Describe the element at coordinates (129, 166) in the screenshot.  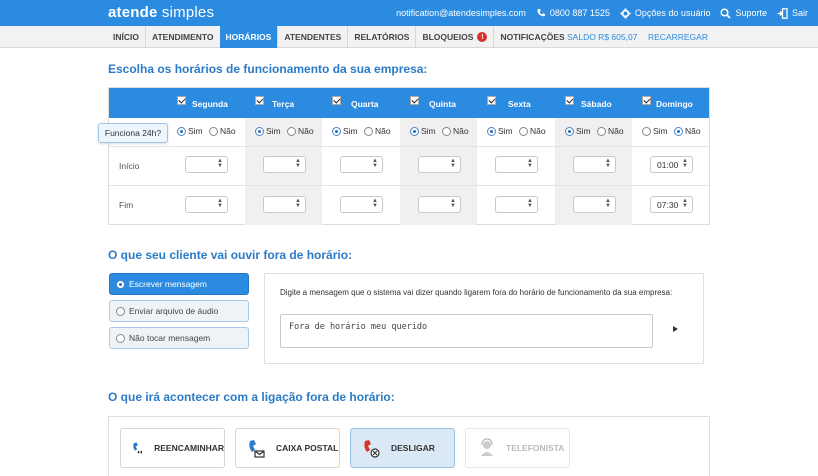
I see `row-label-start: Início` at that location.